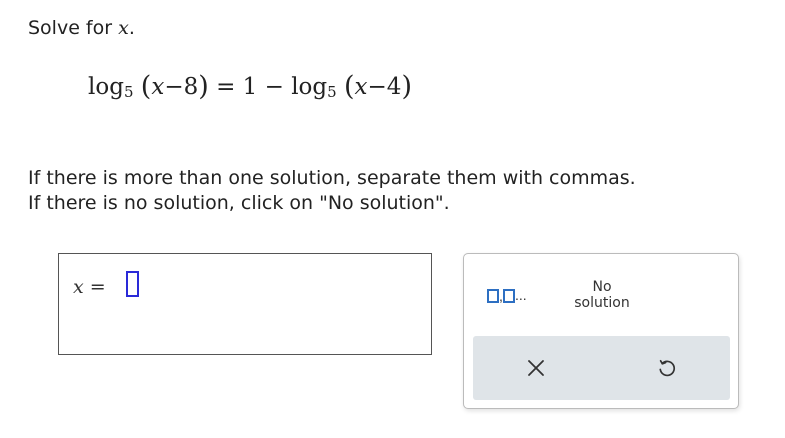 This screenshot has height=438, width=785. I want to click on problem-prompt: Solve for x., so click(81, 28).